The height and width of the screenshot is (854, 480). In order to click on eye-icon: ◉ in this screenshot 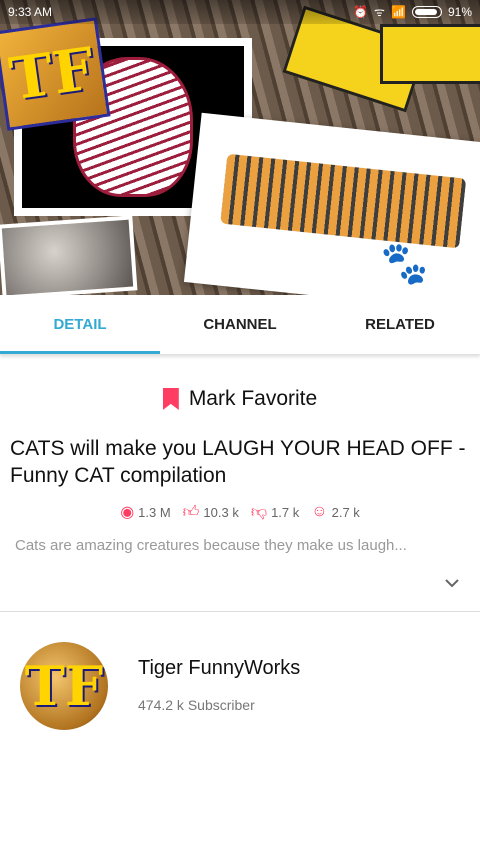, I will do `click(127, 512)`.